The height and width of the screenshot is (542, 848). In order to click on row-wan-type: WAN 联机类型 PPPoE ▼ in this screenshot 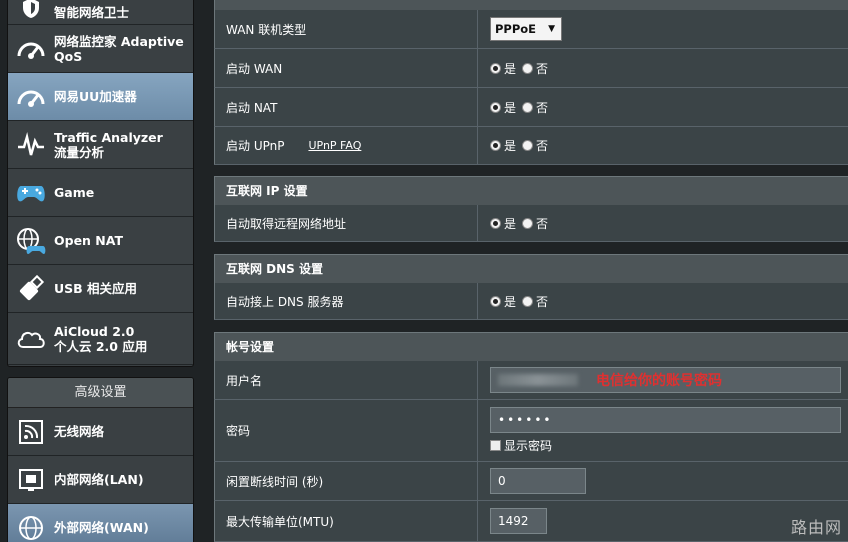, I will do `click(531, 29)`.